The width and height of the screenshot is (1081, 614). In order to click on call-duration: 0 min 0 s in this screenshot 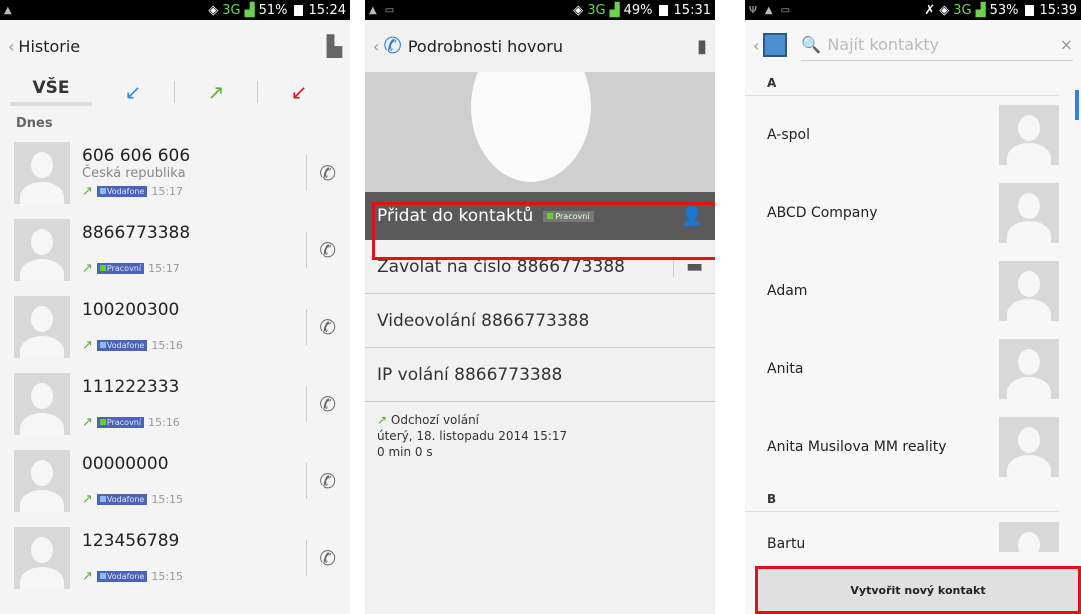, I will do `click(405, 452)`.